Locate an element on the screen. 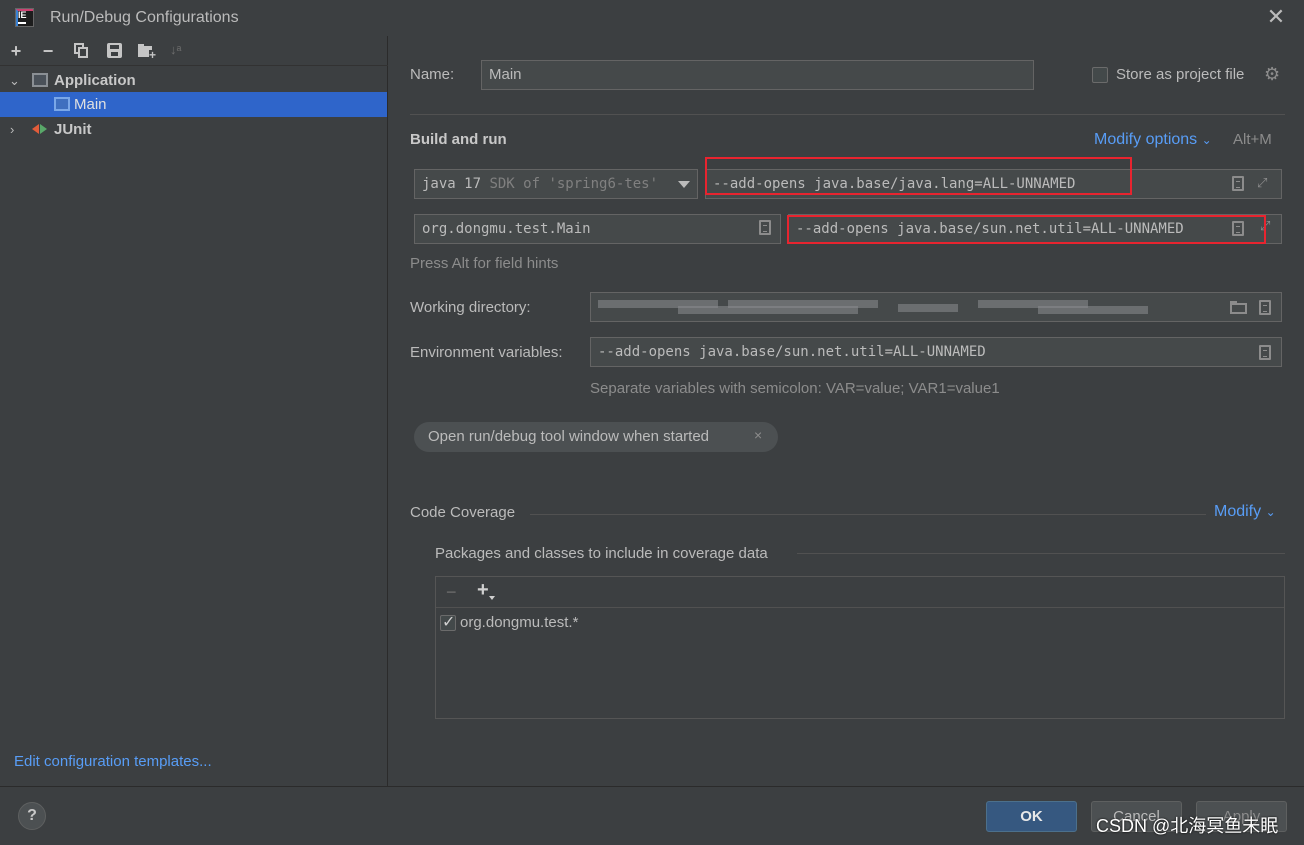  tree-node-main: Main is located at coordinates (193, 104).